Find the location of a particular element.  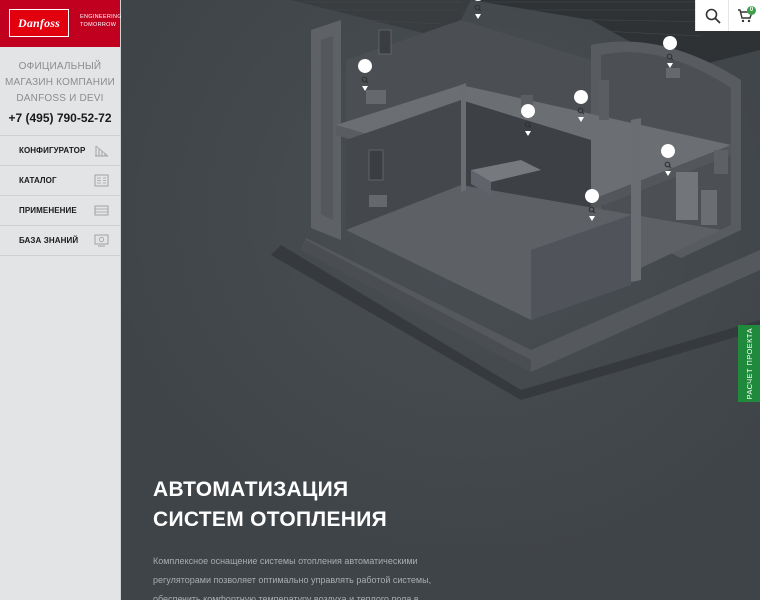

sidebar-item-configurator: КОНФИГУРАТОР is located at coordinates (60, 151).